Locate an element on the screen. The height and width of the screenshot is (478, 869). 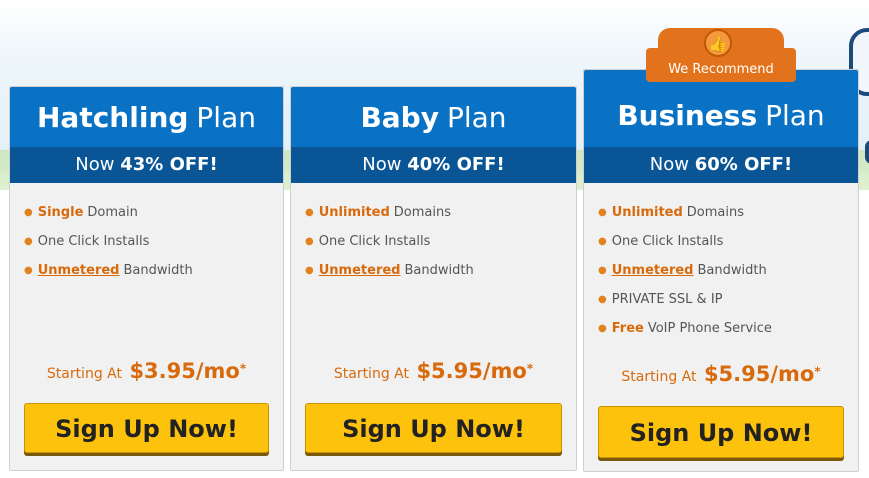
plan-name: Hatchling is located at coordinates (113, 117).